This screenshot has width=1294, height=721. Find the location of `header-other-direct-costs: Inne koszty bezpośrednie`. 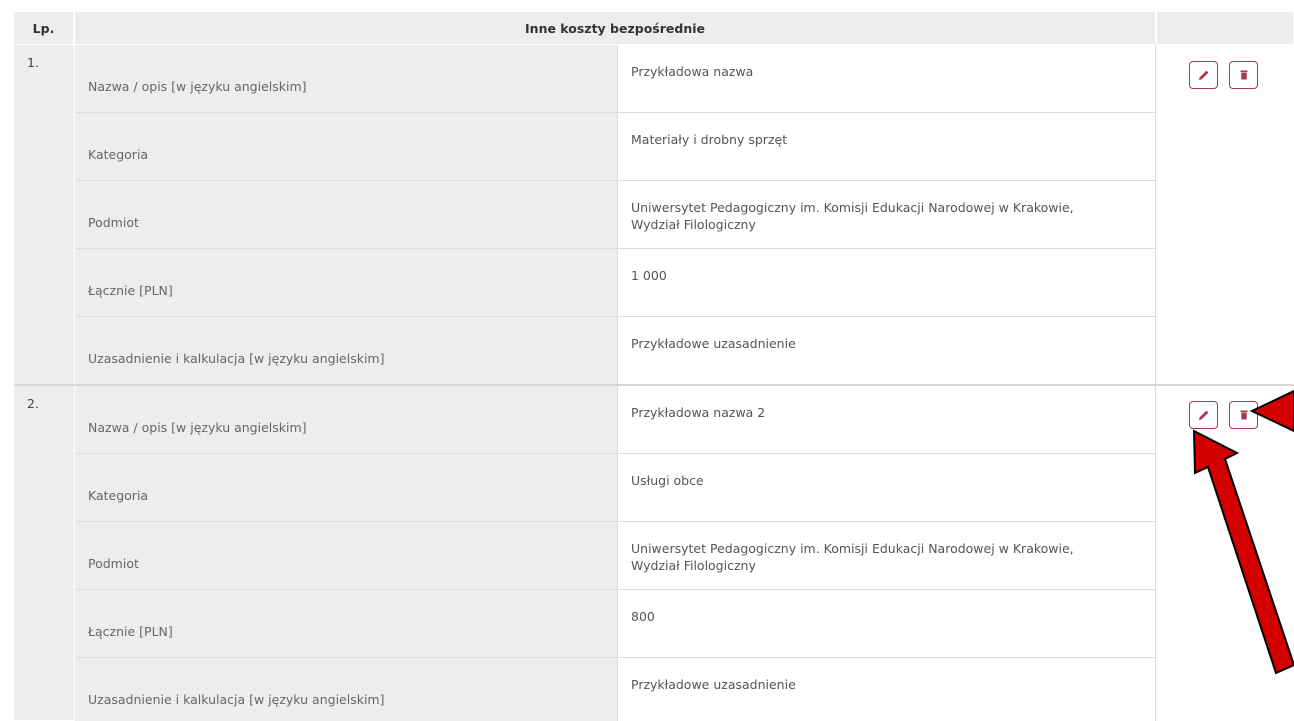

header-other-direct-costs: Inne koszty bezpośrednie is located at coordinates (615, 28).